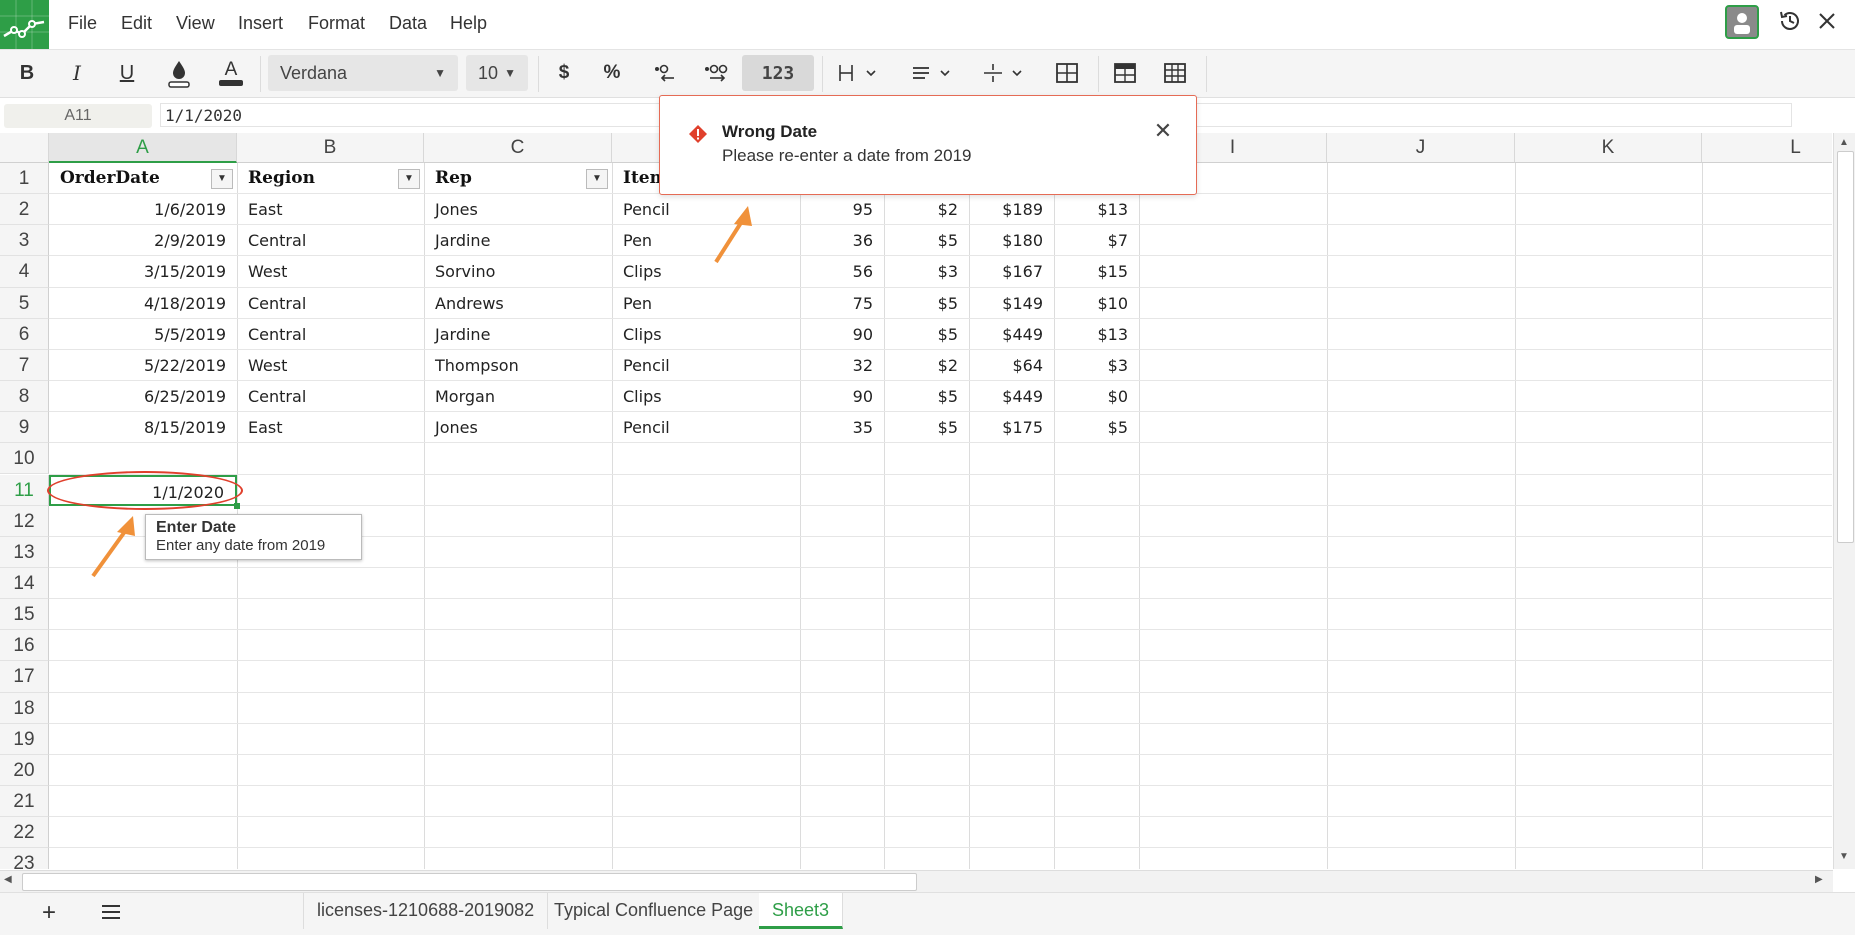 Image resolution: width=1855 pixels, height=935 pixels. I want to click on row-header: 11, so click(24, 490).